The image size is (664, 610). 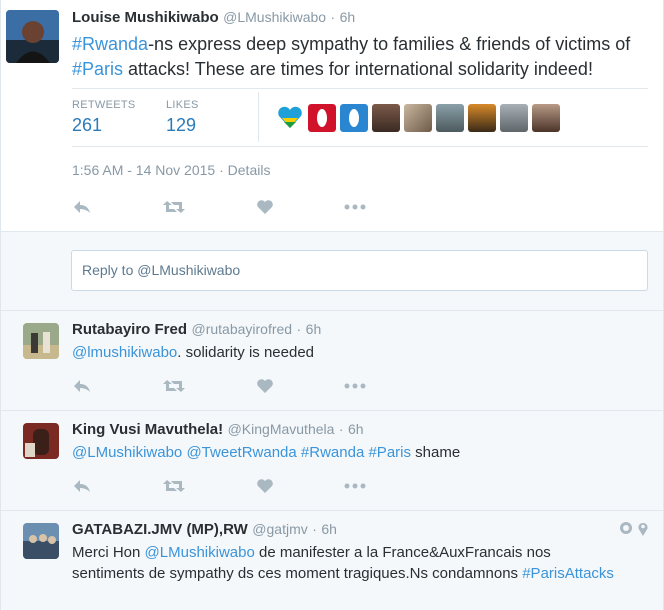 I want to click on tweet-header: King Vusi Mavuthela! @KingMavuthela · 6h, so click(x=218, y=430).